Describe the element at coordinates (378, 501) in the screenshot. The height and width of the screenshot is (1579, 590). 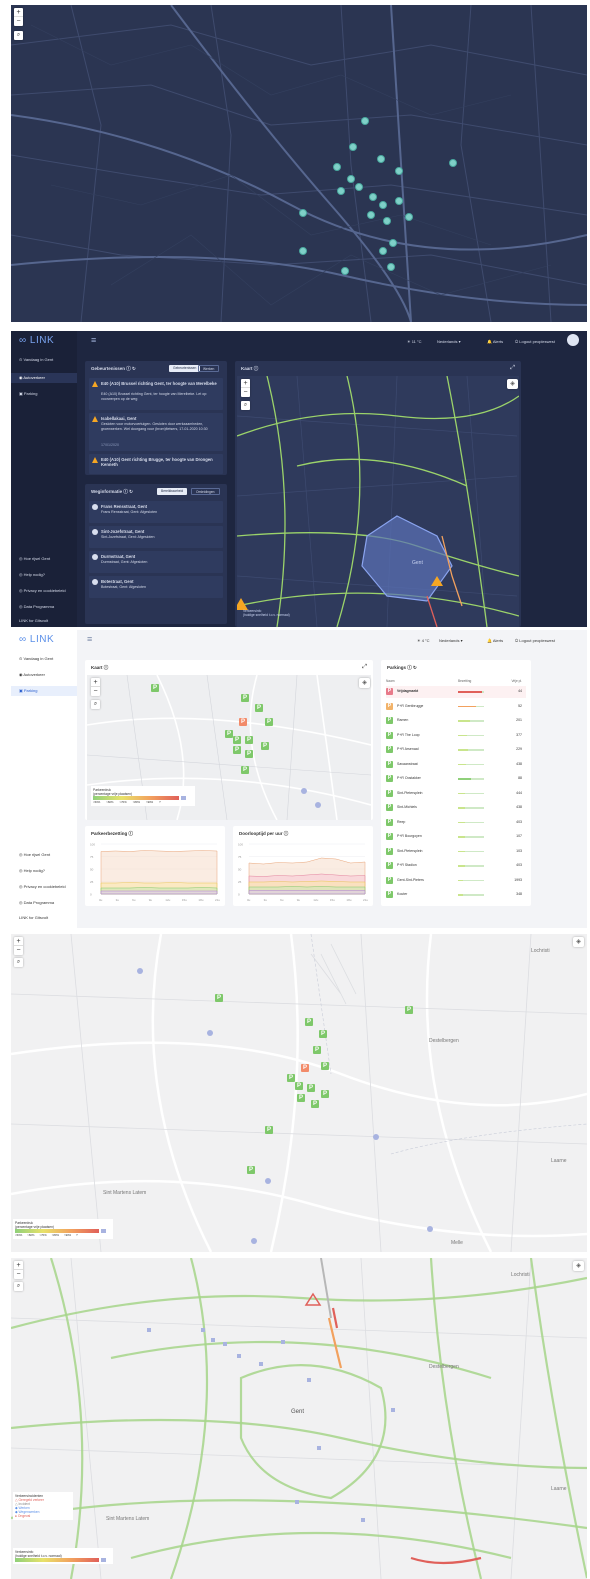
I see `traffic-map: Gent` at that location.